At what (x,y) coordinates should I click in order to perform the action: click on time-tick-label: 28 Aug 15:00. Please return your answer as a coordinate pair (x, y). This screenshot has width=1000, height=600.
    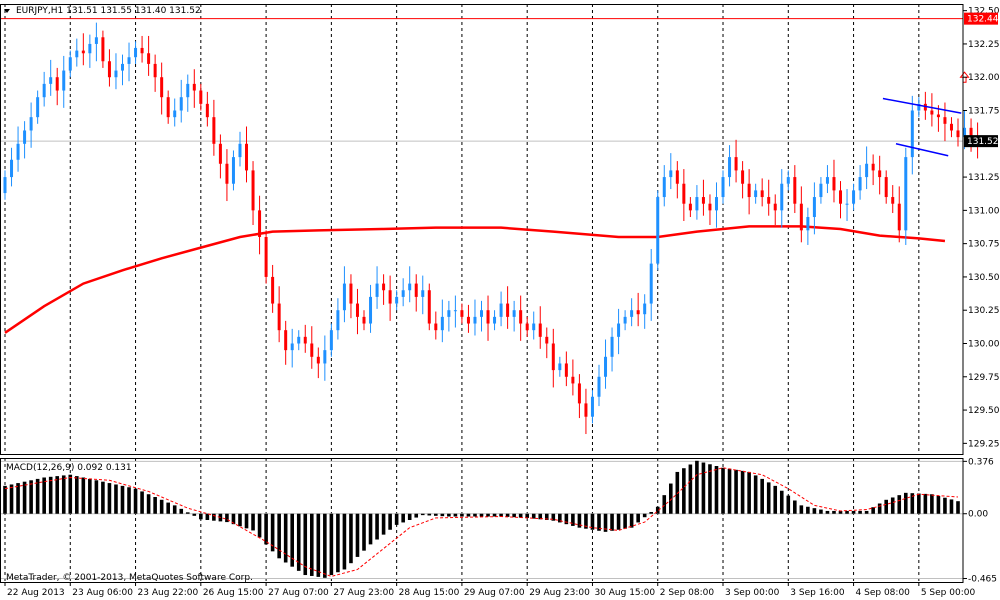
    Looking at the image, I should click on (429, 593).